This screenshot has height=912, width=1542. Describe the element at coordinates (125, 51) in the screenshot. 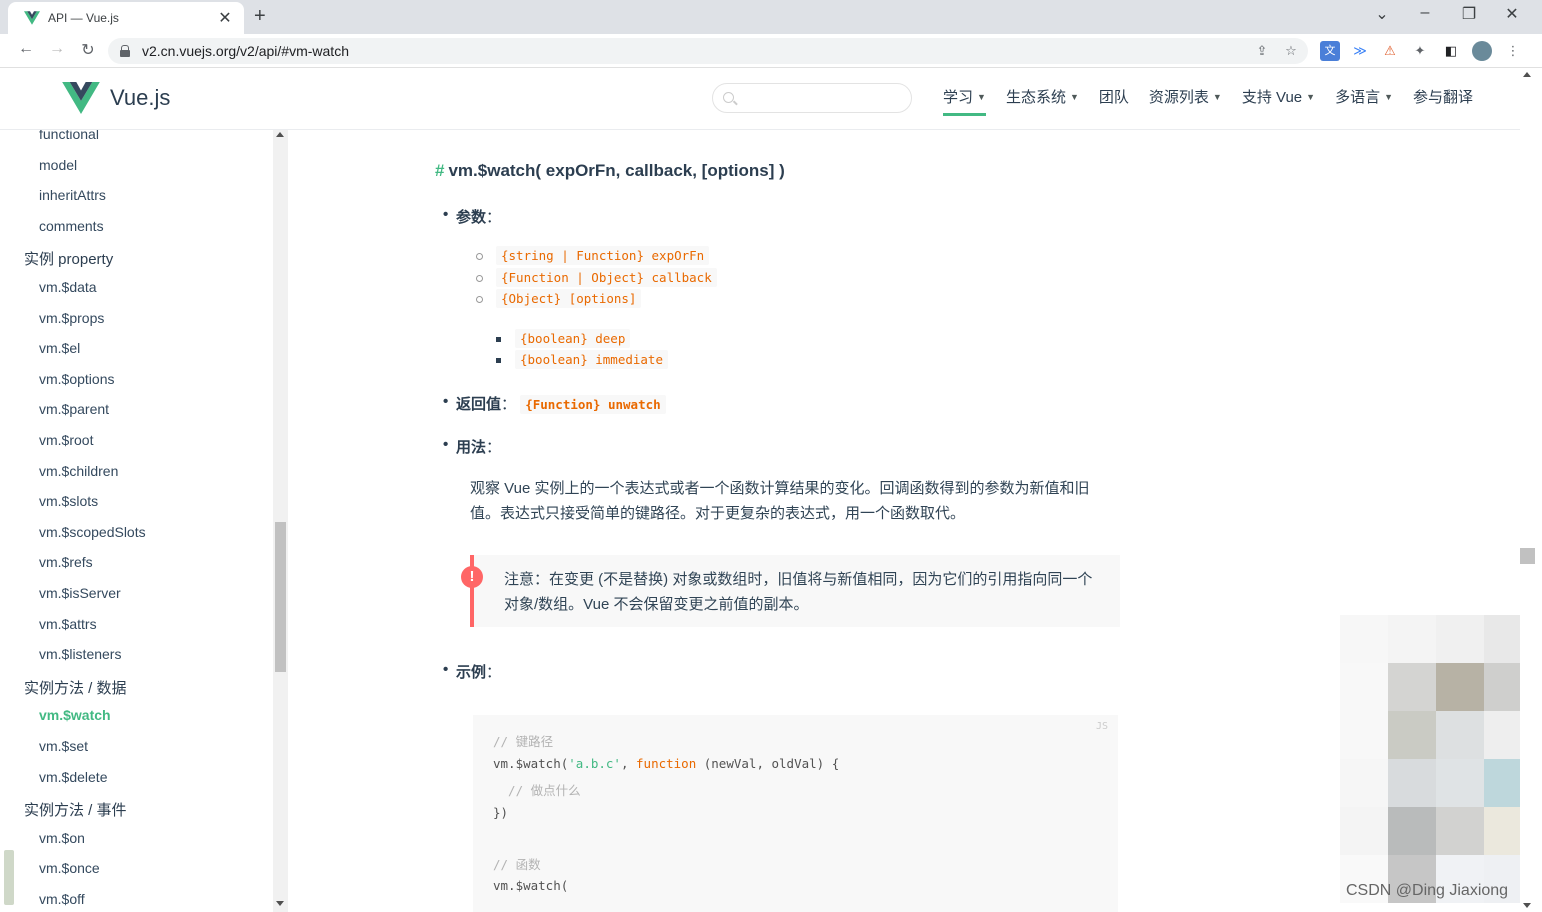

I see `lock-icon` at that location.